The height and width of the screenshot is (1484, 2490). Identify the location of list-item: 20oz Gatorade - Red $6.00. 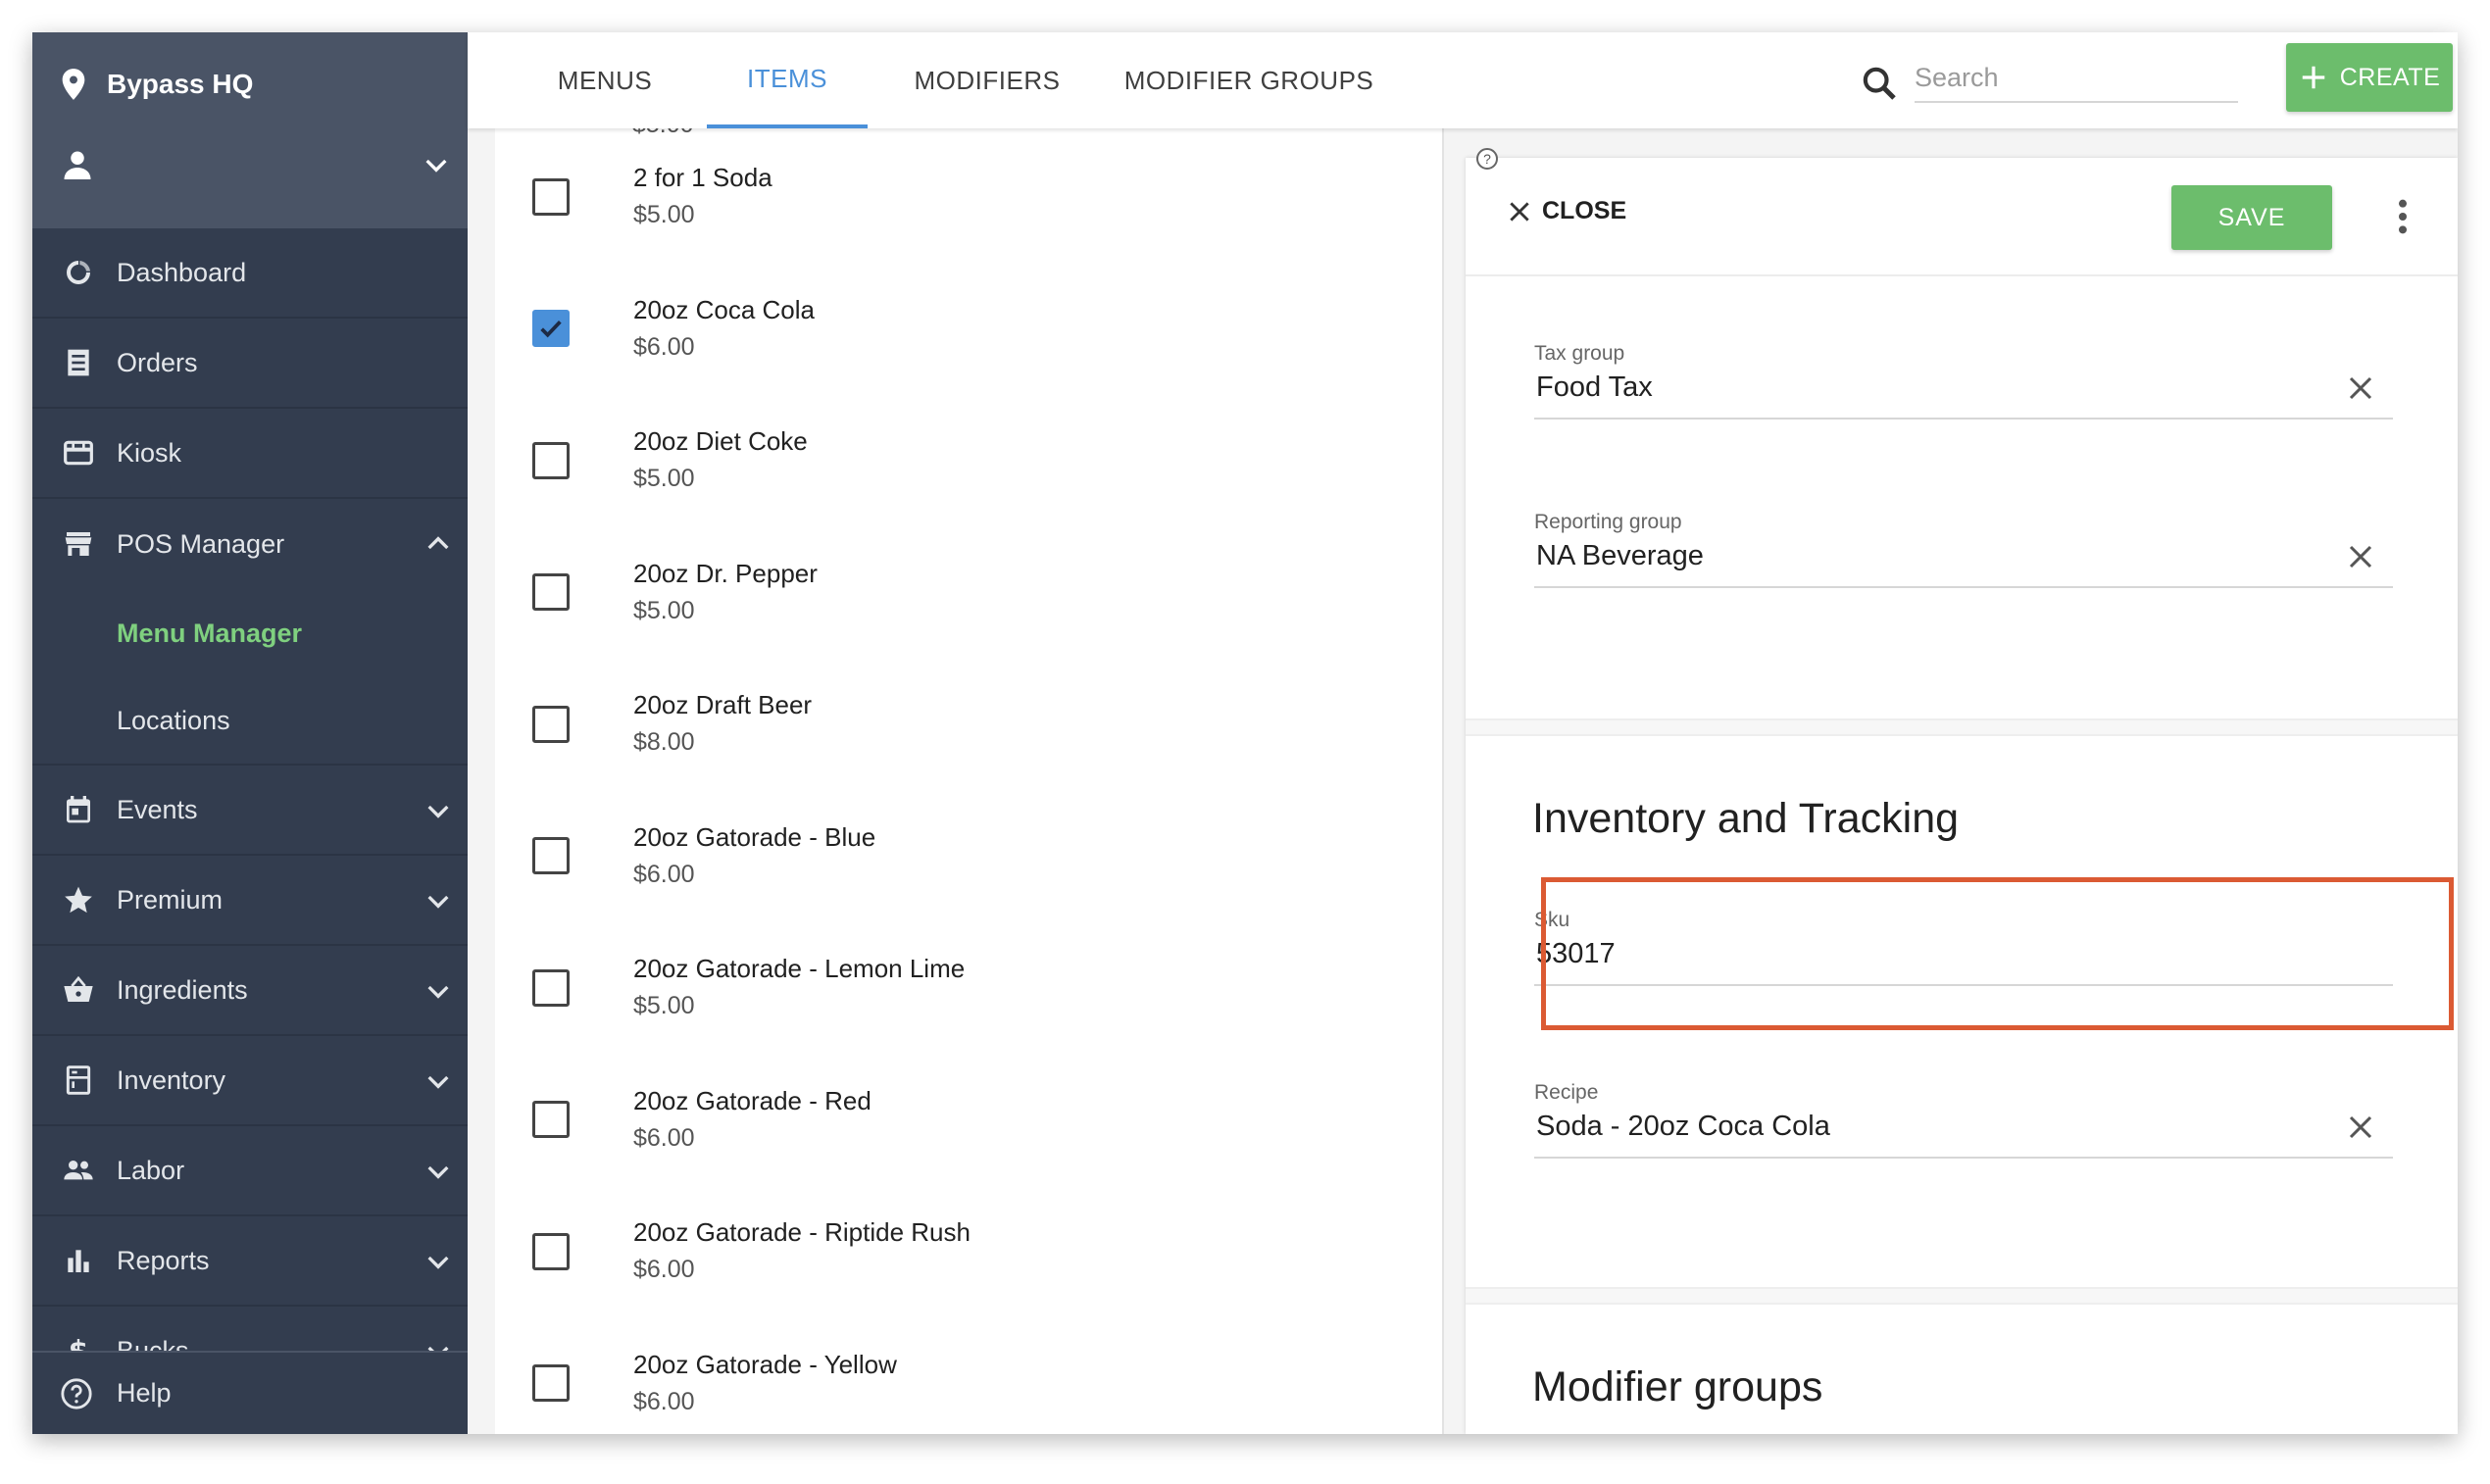
(968, 1120).